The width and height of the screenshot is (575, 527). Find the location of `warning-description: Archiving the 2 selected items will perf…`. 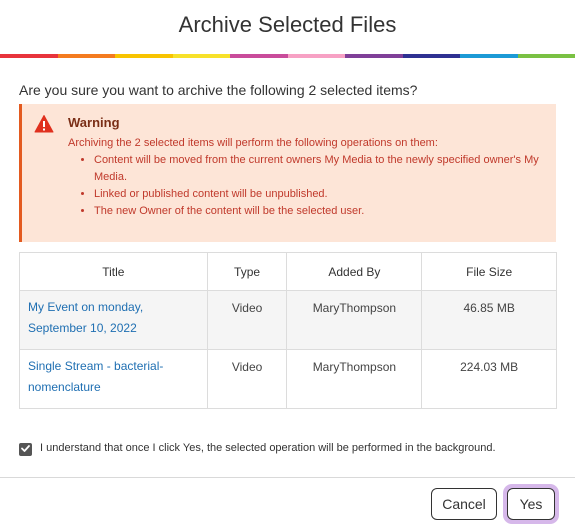

warning-description: Archiving the 2 selected items will perf… is located at coordinates (253, 143).